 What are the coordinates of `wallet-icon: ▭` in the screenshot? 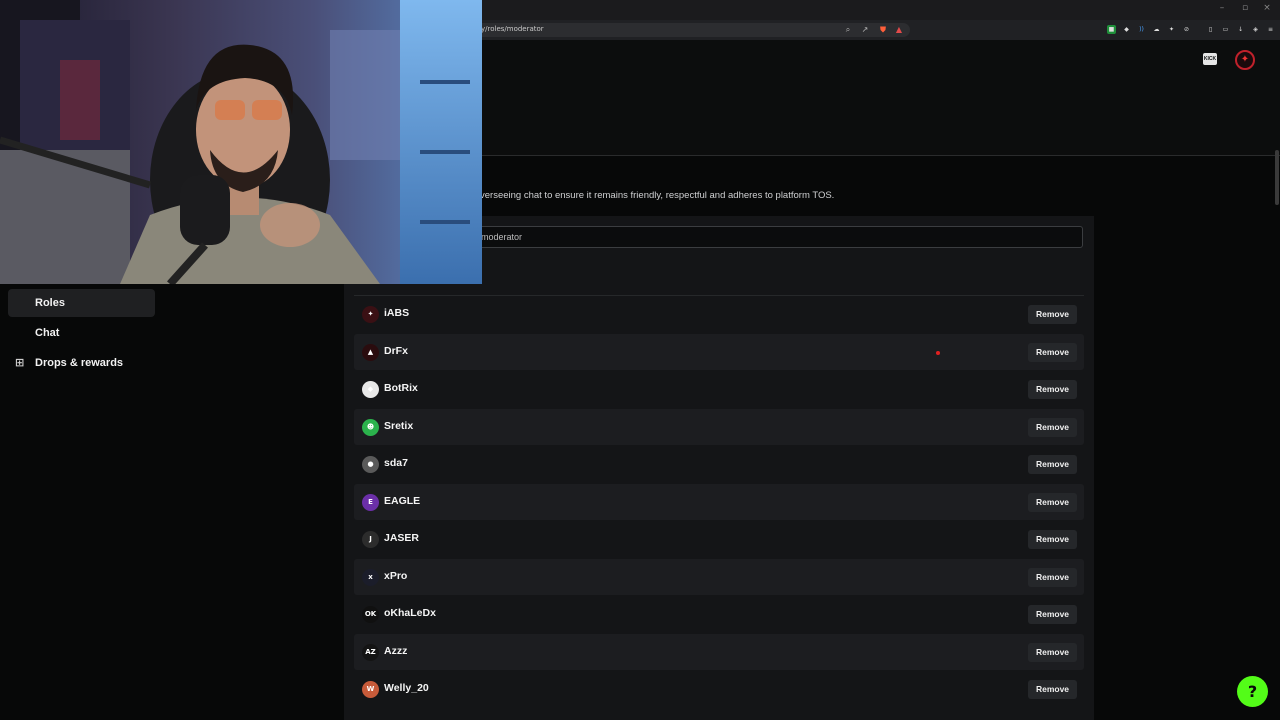 It's located at (1225, 29).